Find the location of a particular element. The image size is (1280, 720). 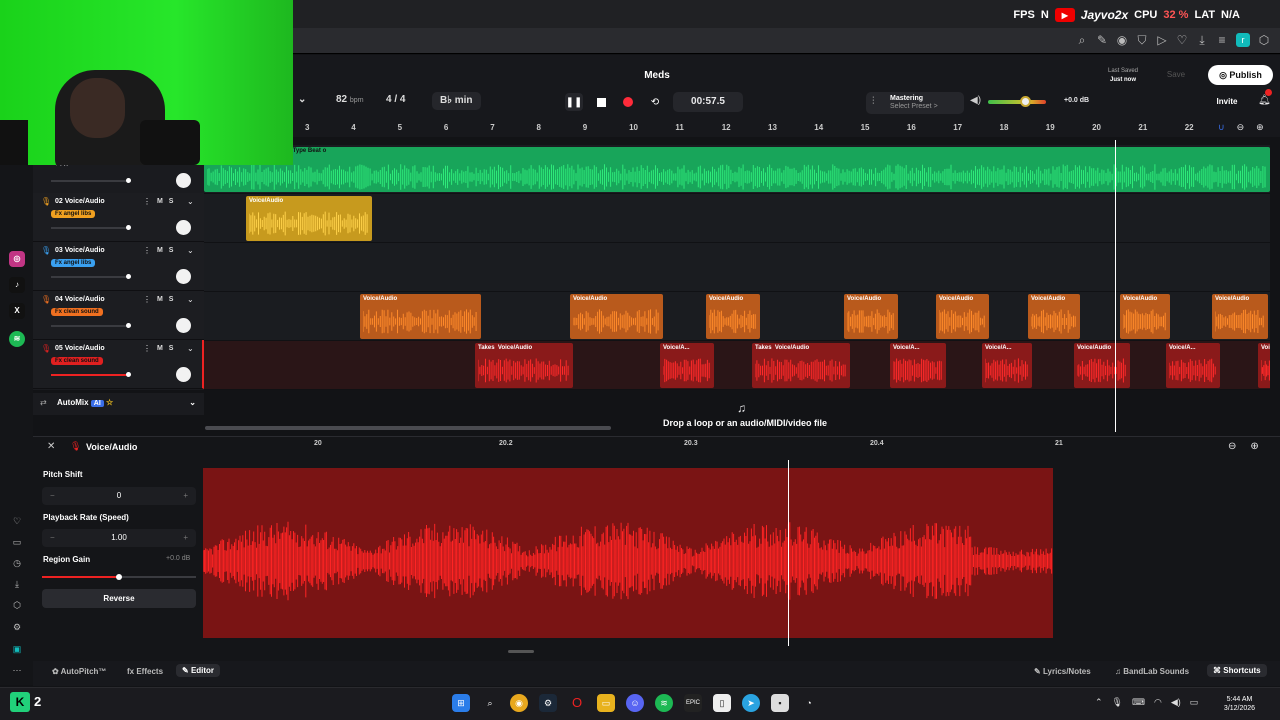

track-name: 03 Voice/Audio is located at coordinates (80, 250).